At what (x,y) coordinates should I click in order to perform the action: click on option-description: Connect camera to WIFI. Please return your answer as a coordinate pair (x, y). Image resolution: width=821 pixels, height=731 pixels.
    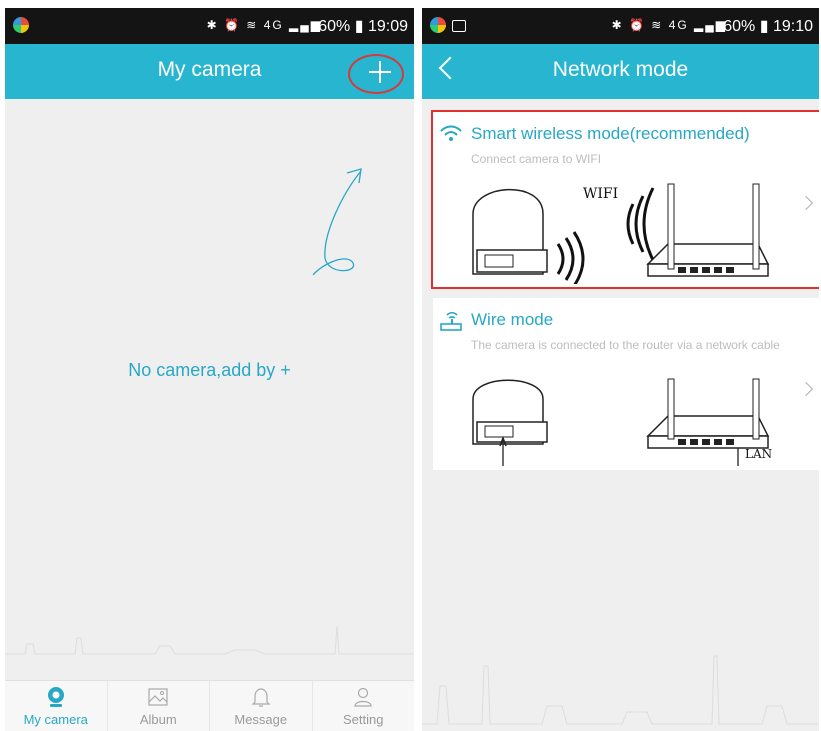
    Looking at the image, I should click on (536, 159).